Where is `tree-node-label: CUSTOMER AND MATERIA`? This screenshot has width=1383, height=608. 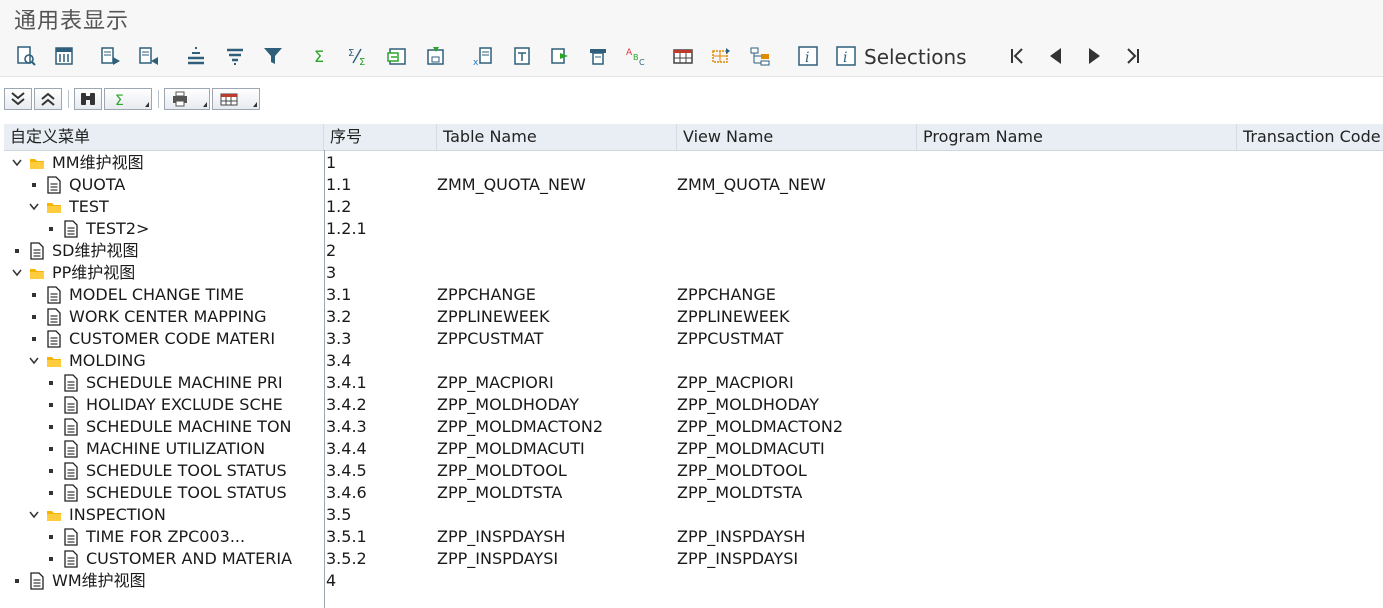
tree-node-label: CUSTOMER AND MATERIA is located at coordinates (189, 559).